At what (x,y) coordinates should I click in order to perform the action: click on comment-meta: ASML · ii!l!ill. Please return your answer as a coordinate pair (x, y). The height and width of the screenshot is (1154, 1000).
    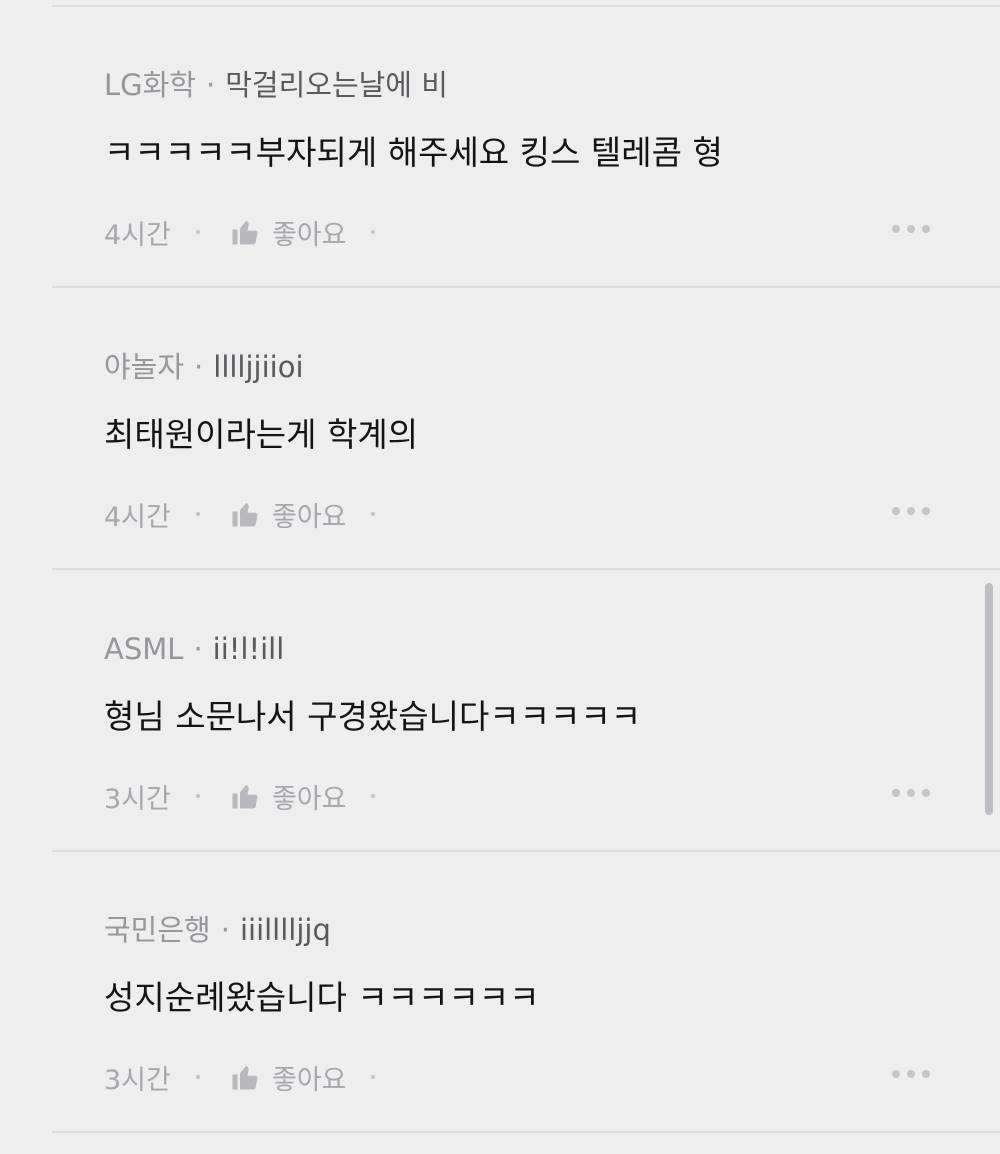
    Looking at the image, I should click on (194, 649).